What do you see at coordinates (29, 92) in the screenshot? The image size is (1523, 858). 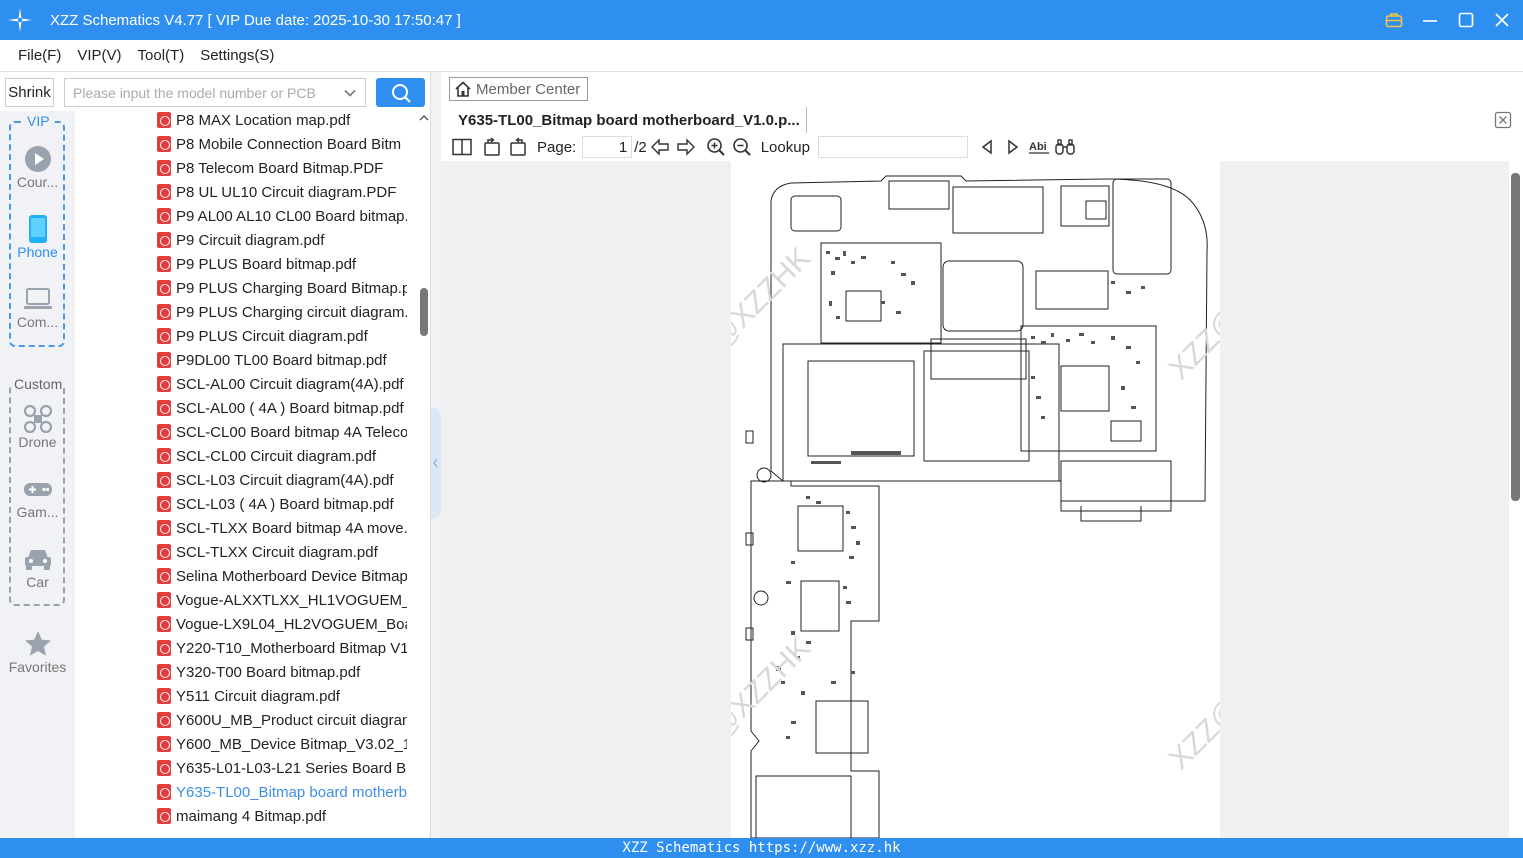 I see `shrink-button: Shrink` at bounding box center [29, 92].